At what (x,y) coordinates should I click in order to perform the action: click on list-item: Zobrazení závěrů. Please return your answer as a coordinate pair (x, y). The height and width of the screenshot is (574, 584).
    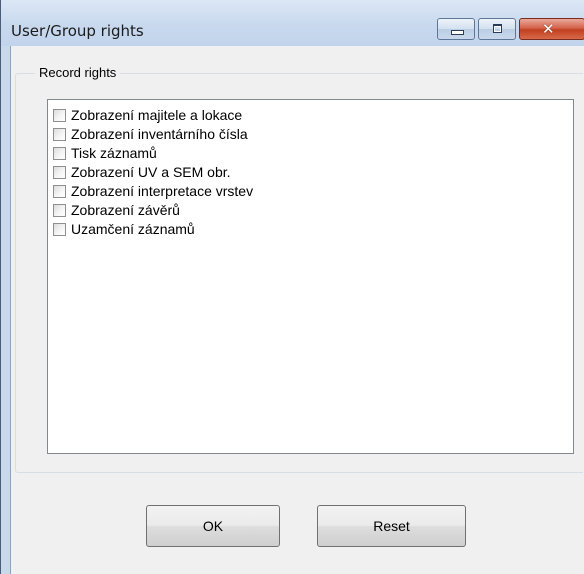
    Looking at the image, I should click on (116, 210).